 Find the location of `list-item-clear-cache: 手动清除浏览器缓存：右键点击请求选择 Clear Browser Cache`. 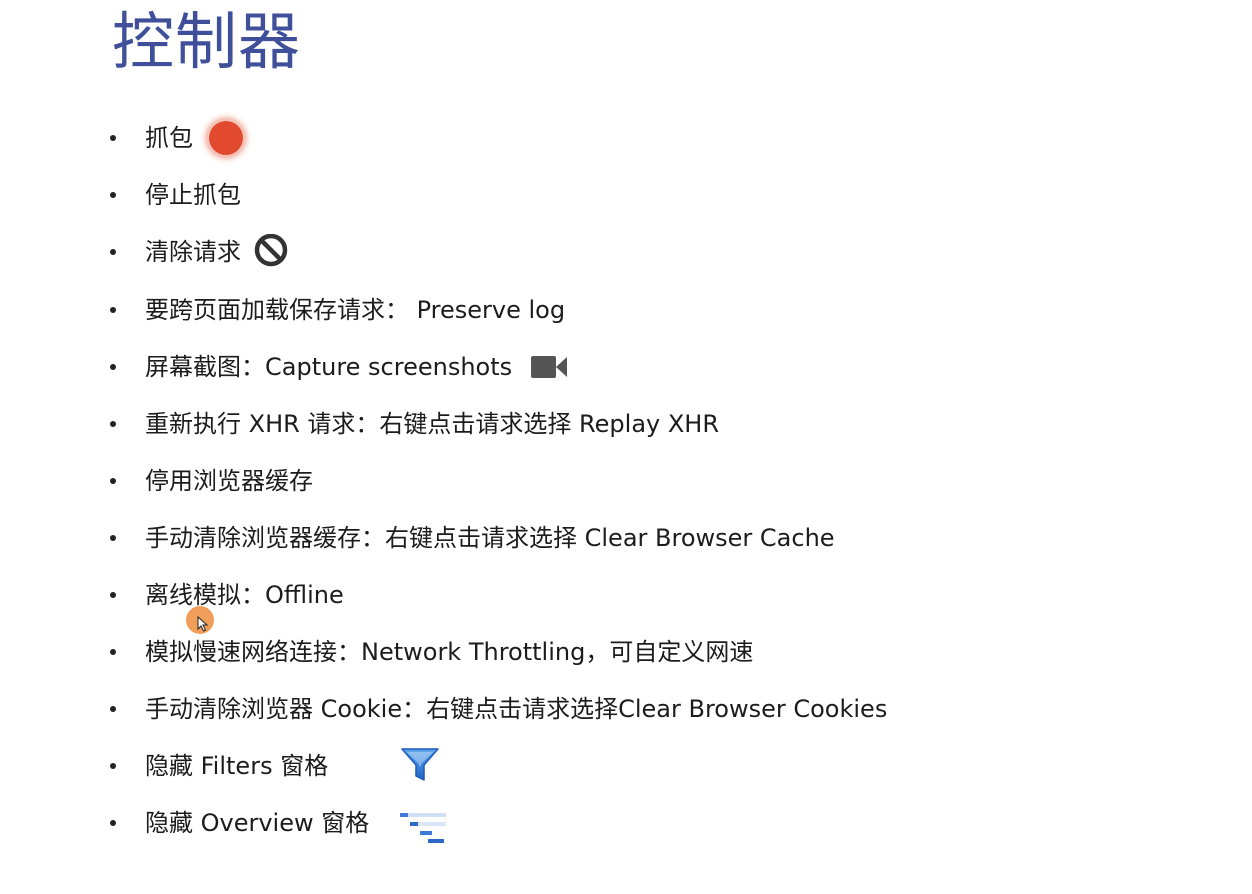

list-item-clear-cache: 手动清除浏览器缓存：右键点击请求选择 Clear Browser Cache is located at coordinates (472, 538).